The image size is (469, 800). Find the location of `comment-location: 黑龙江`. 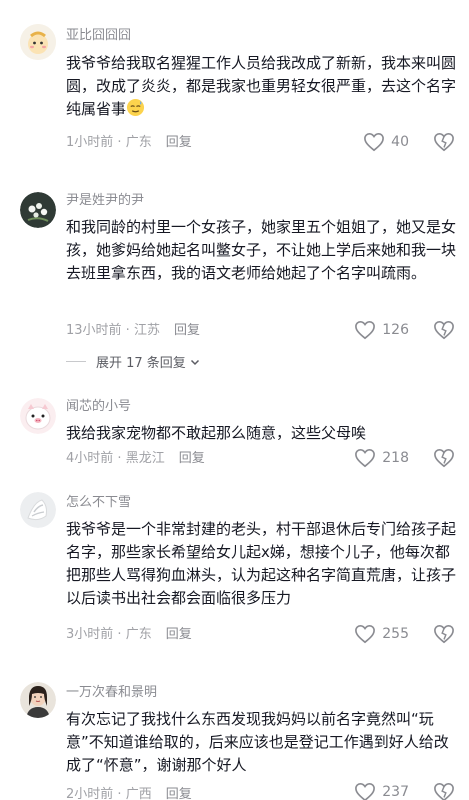

comment-location: 黑龙江 is located at coordinates (145, 458).